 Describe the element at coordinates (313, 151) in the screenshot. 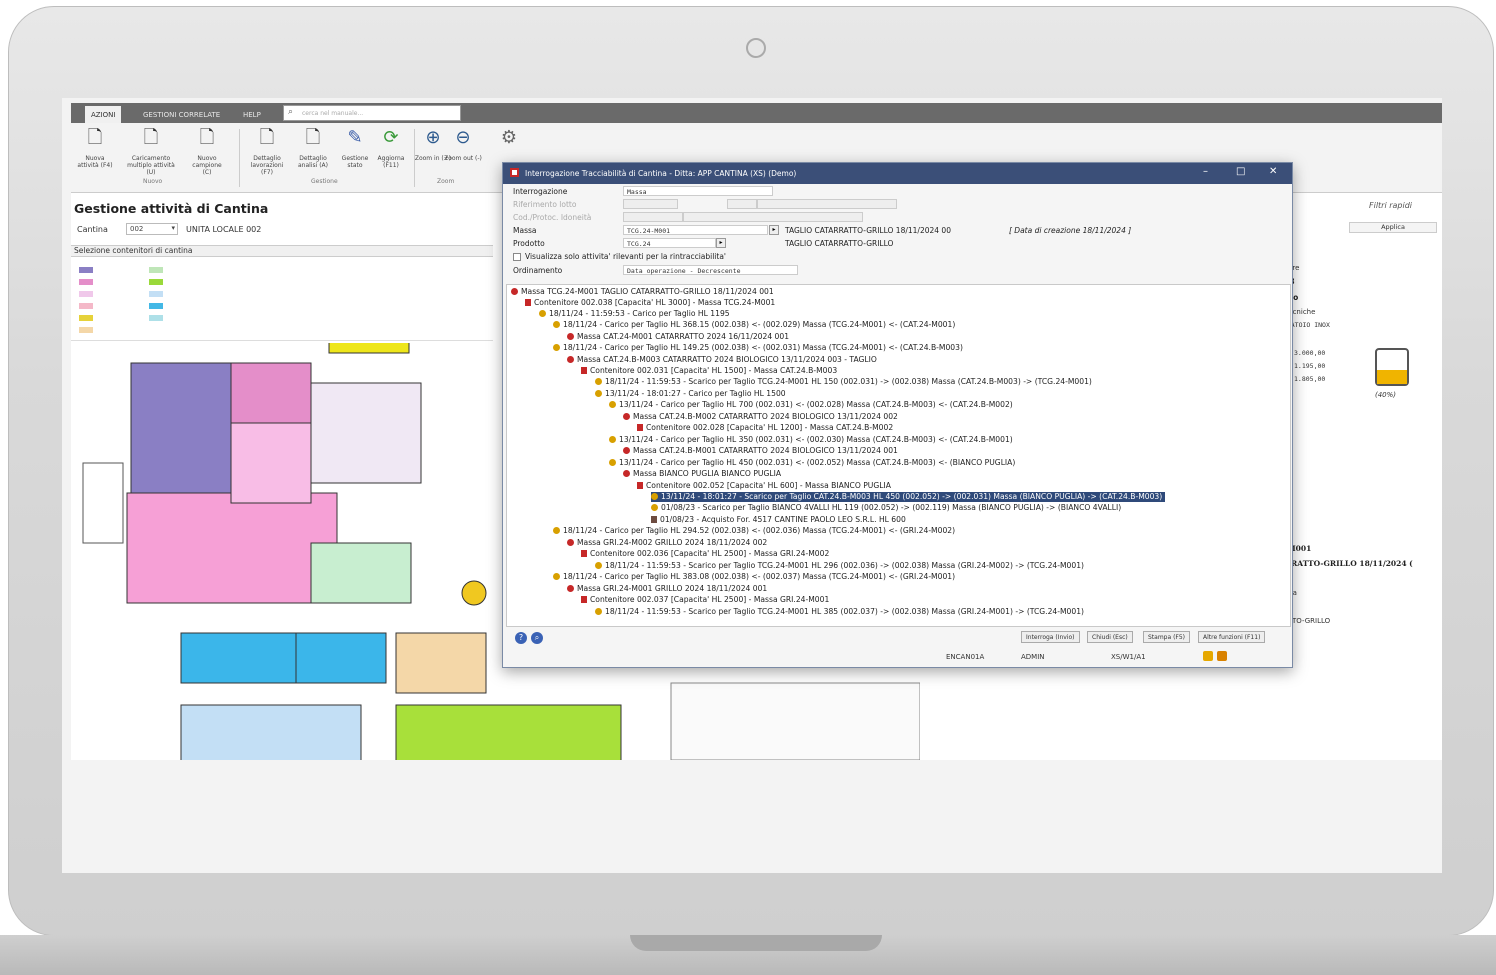

I see `analysis-detail-button: 🗋 Dettaglio analisi (A)` at that location.